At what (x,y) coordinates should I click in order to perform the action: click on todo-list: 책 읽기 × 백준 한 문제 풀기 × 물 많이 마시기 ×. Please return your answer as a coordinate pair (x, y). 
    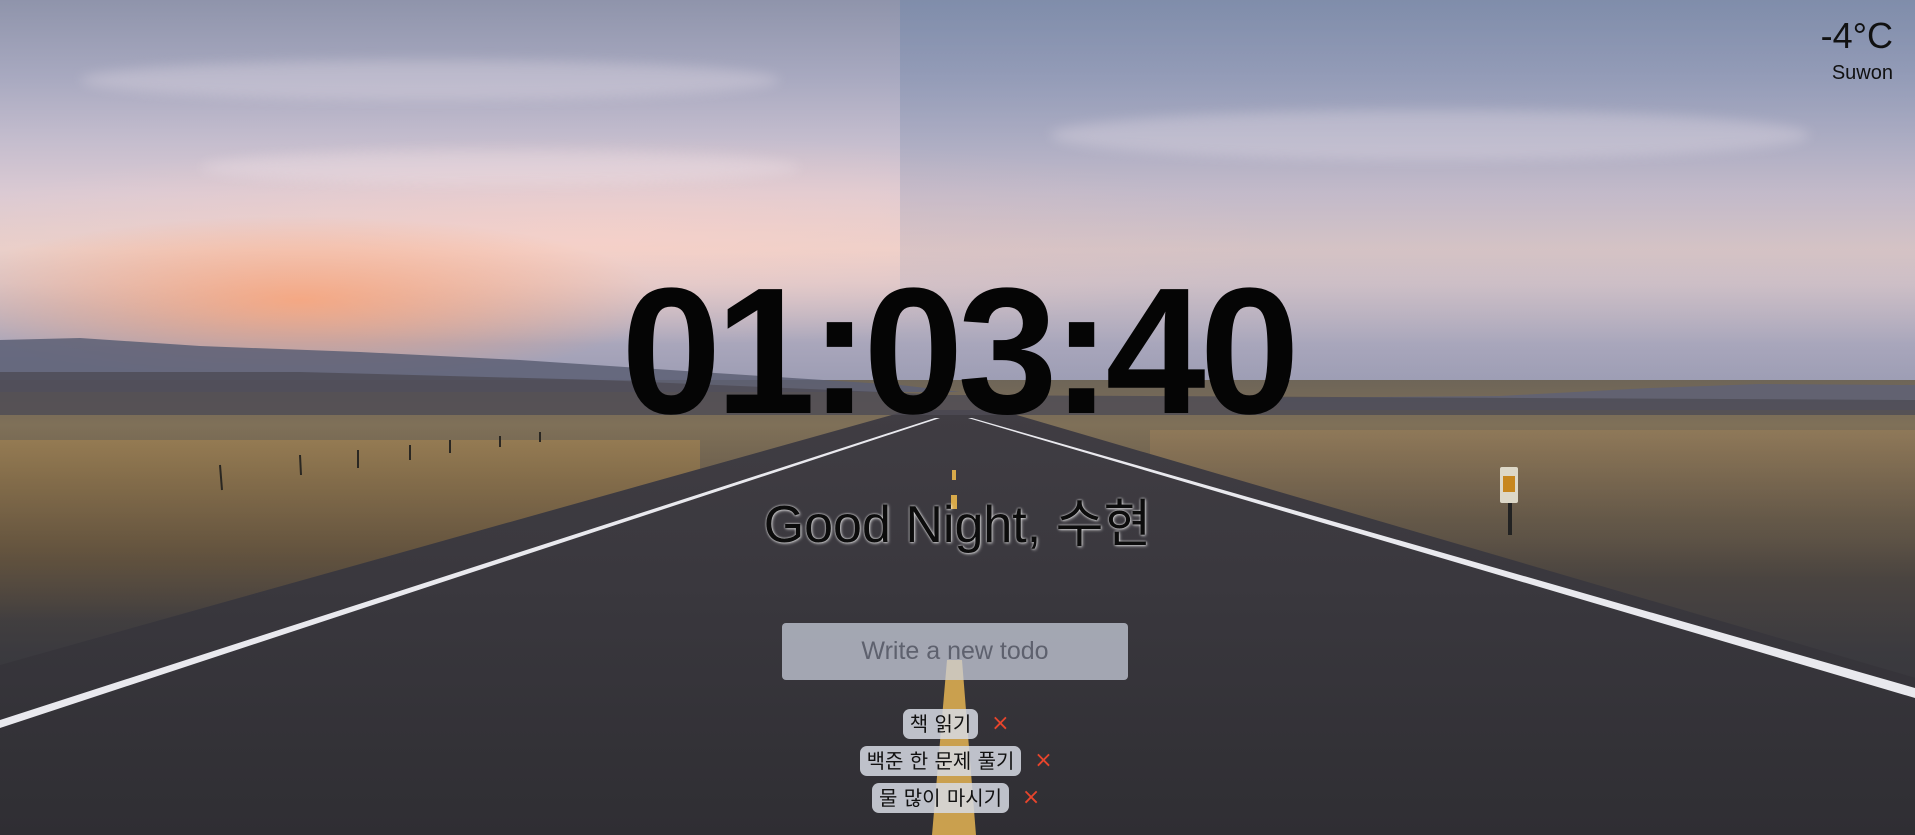
    Looking at the image, I should click on (957, 759).